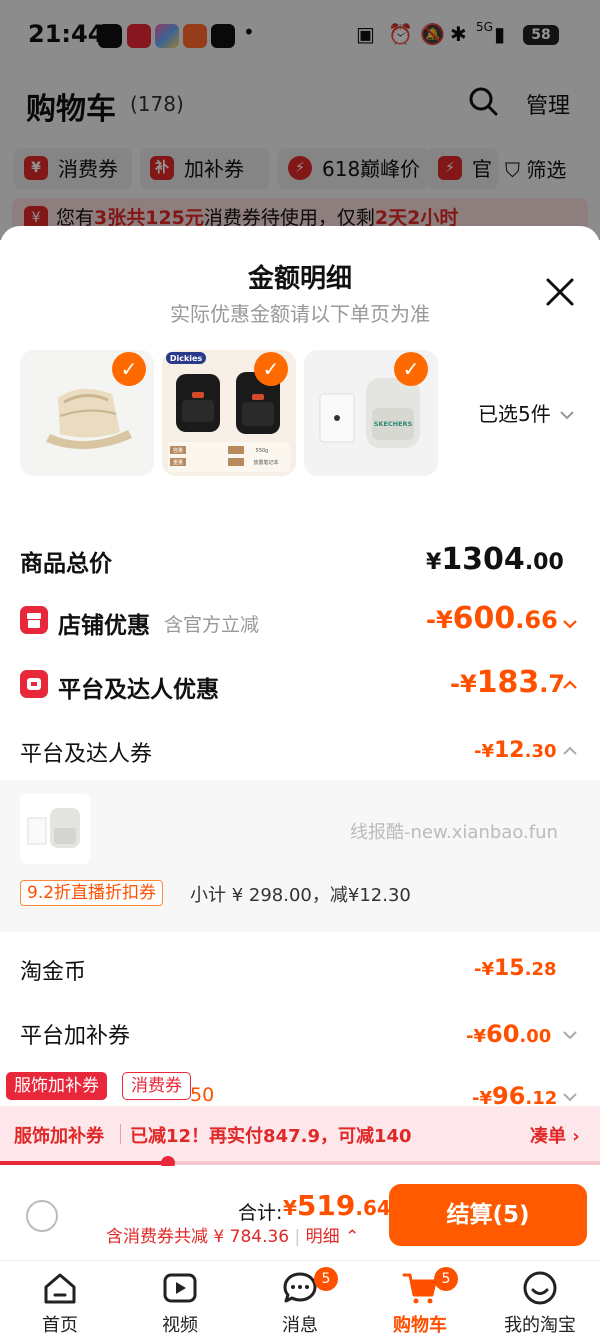 This screenshot has height=1341, width=600. I want to click on svg-text: SKECHERS, so click(393, 424).